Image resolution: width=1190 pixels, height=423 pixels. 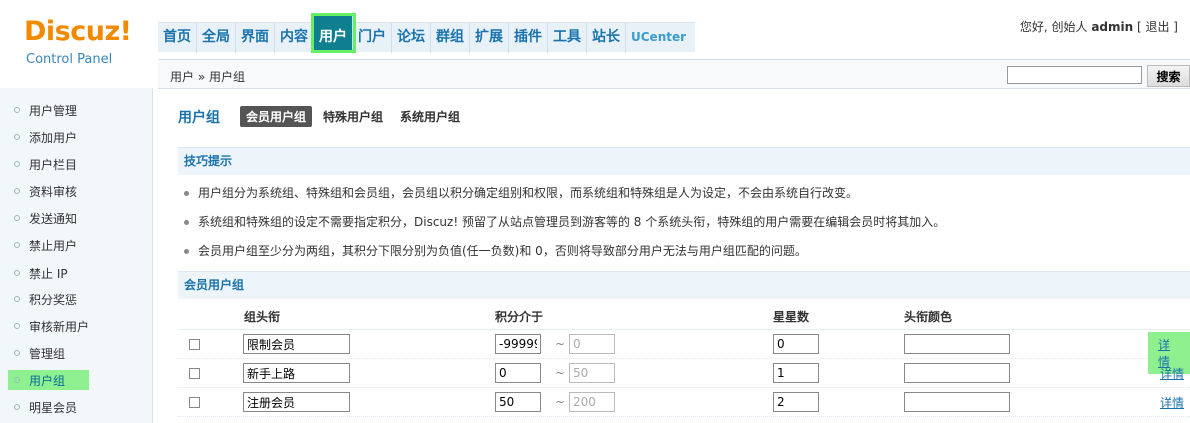 What do you see at coordinates (606, 37) in the screenshot?
I see `nav-founder: 站长` at bounding box center [606, 37].